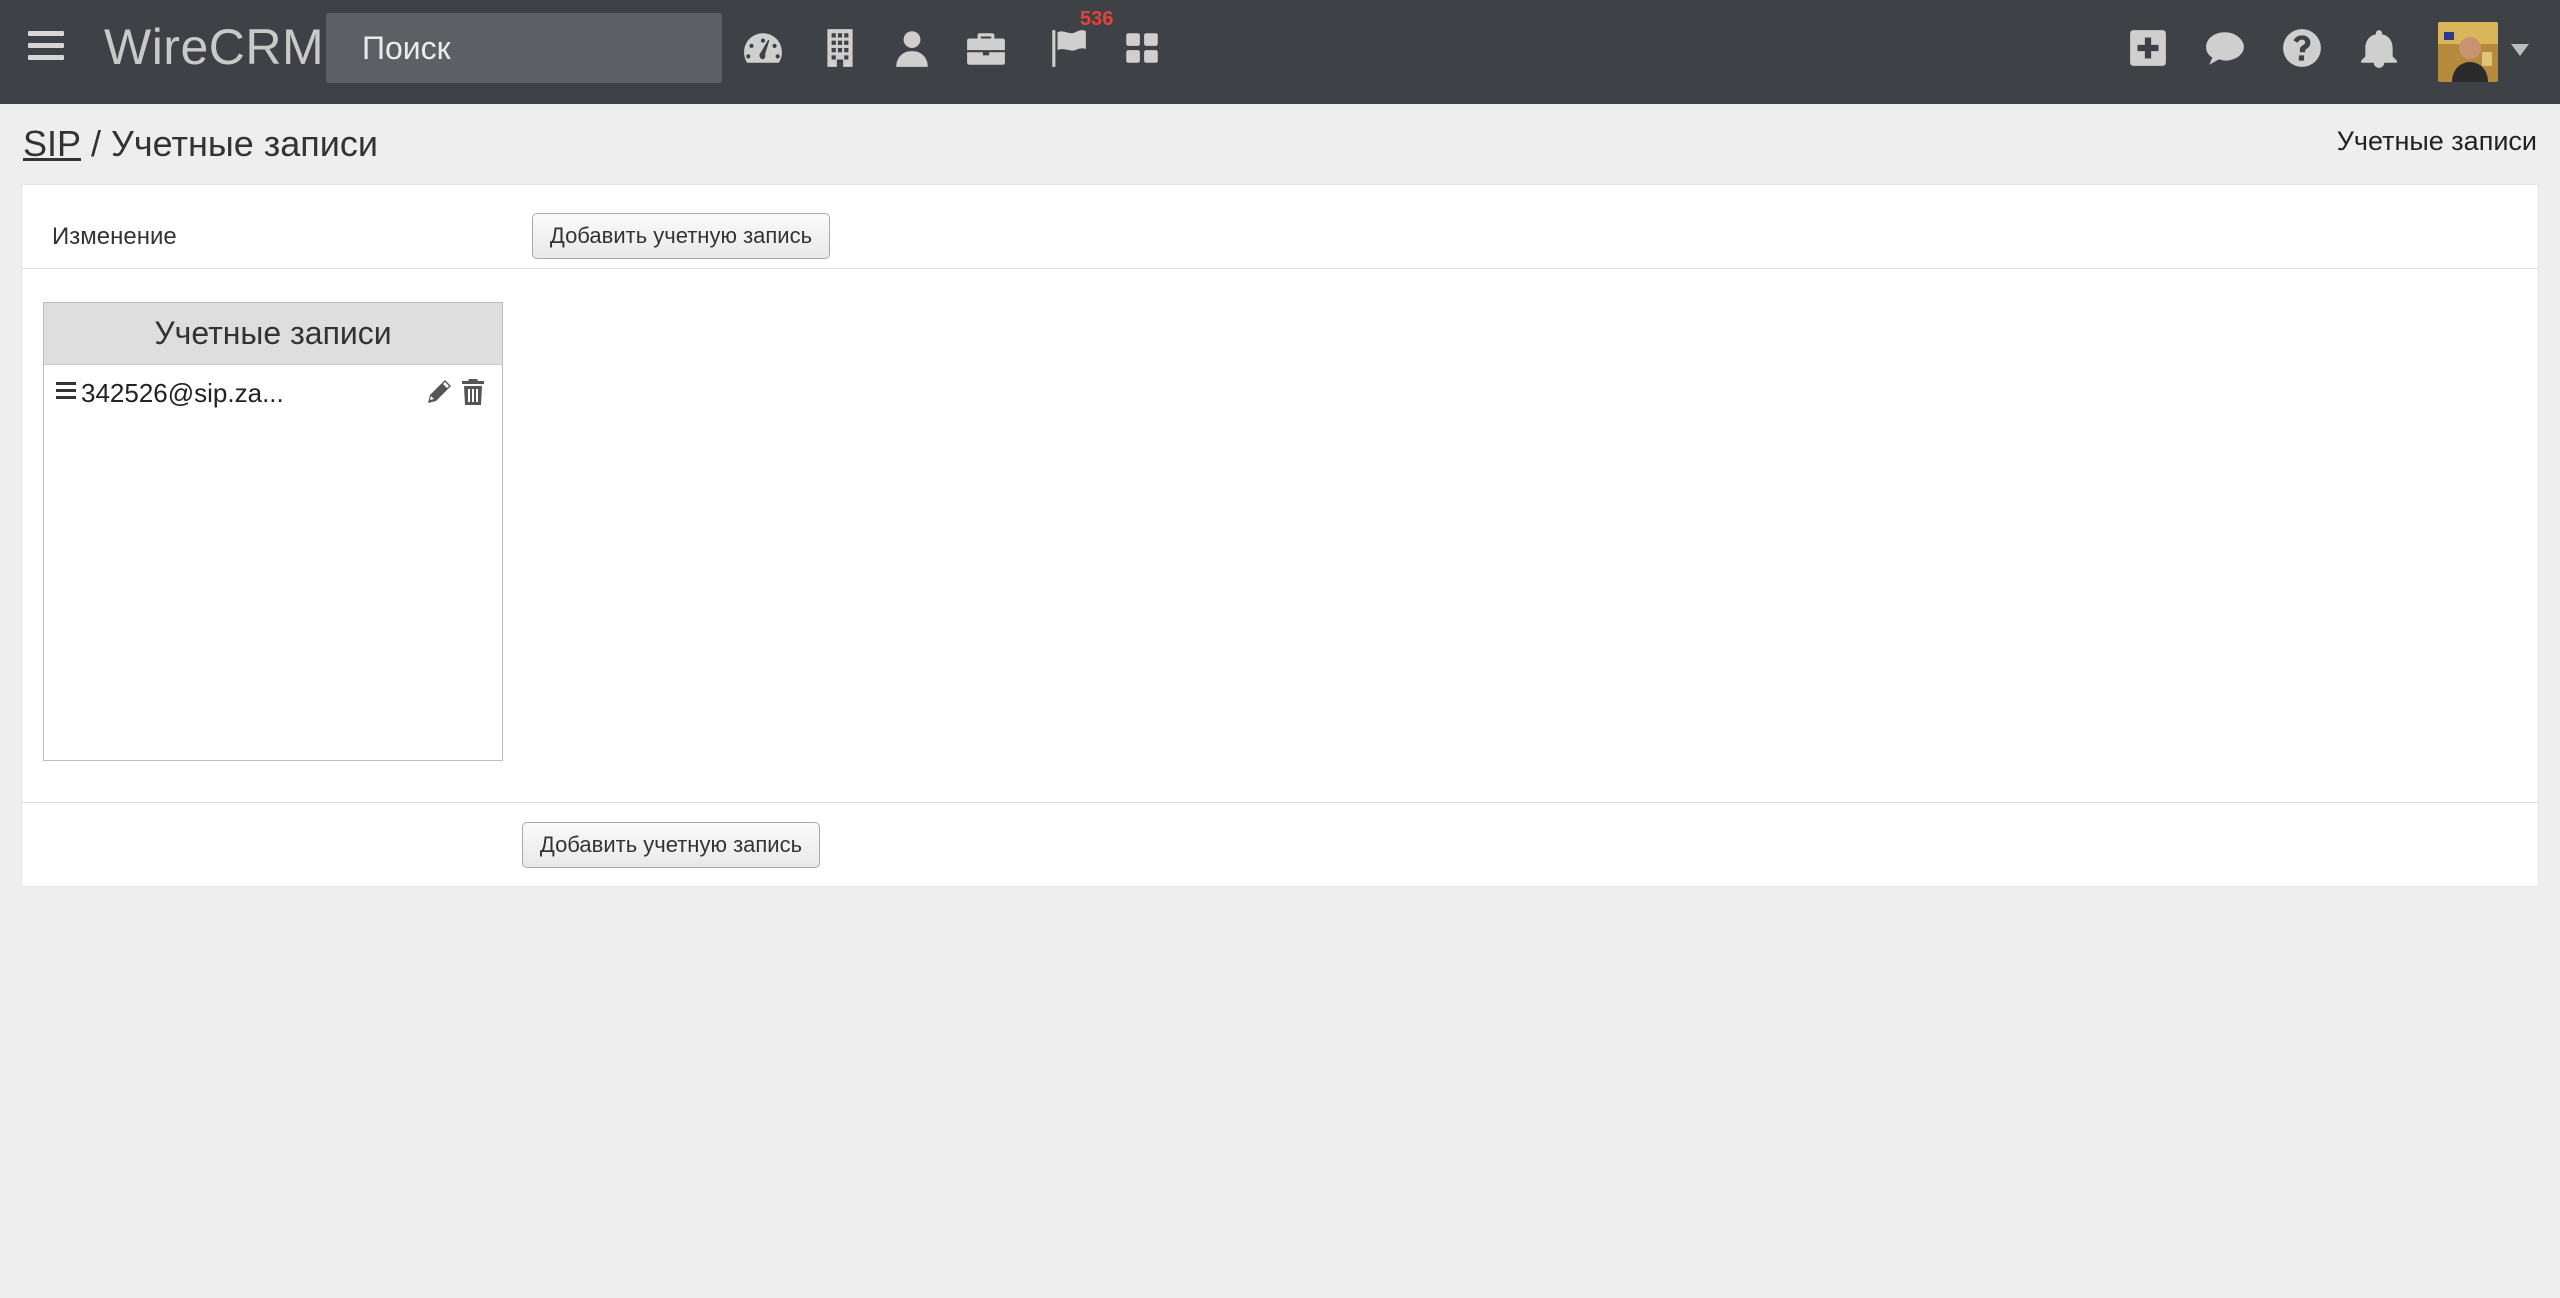 Image resolution: width=2560 pixels, height=1298 pixels. Describe the element at coordinates (2148, 48) in the screenshot. I see `plus-square-icon` at that location.